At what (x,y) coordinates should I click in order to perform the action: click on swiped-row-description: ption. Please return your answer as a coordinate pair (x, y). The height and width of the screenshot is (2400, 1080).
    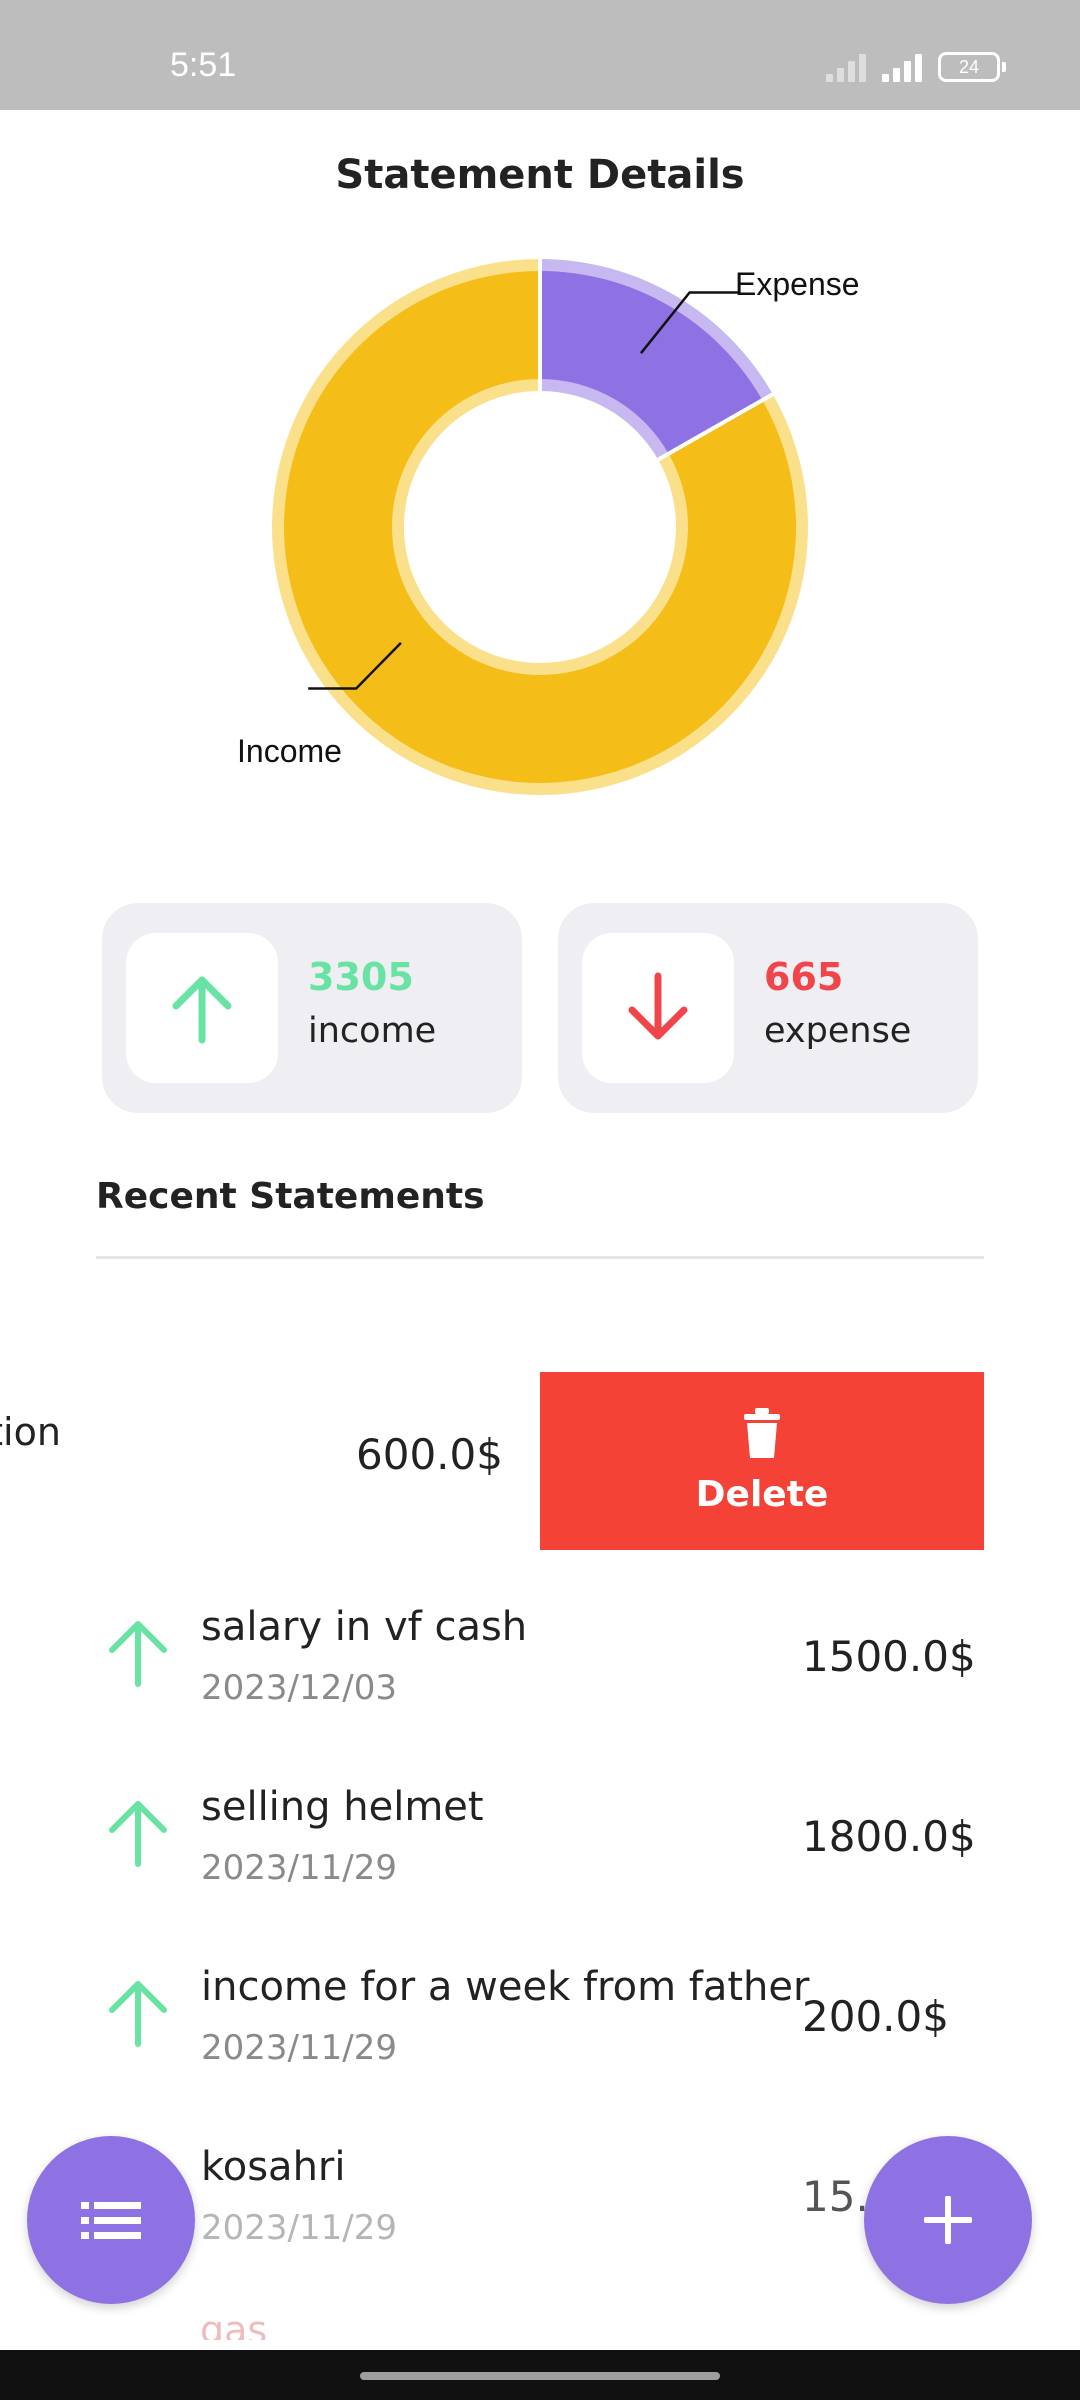
    Looking at the image, I should click on (30, 1432).